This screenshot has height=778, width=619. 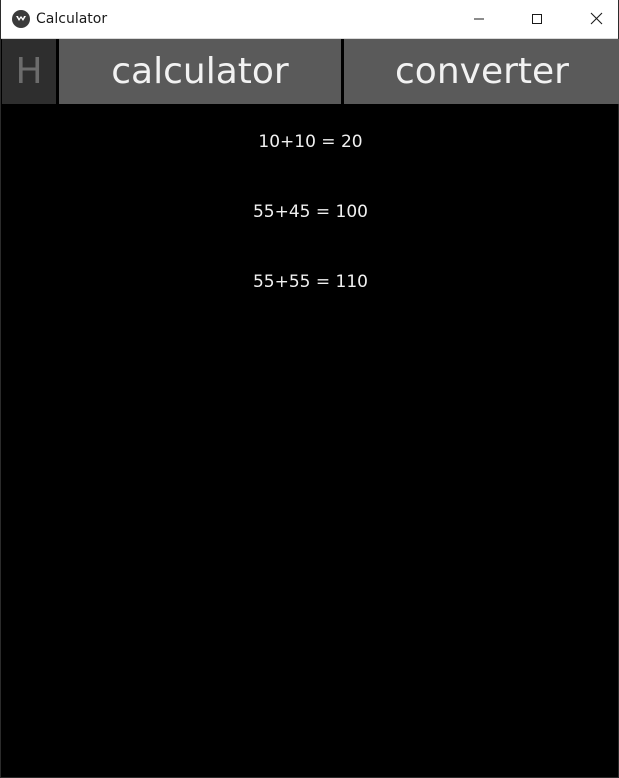 I want to click on tab-converter-label: converter, so click(x=482, y=71).